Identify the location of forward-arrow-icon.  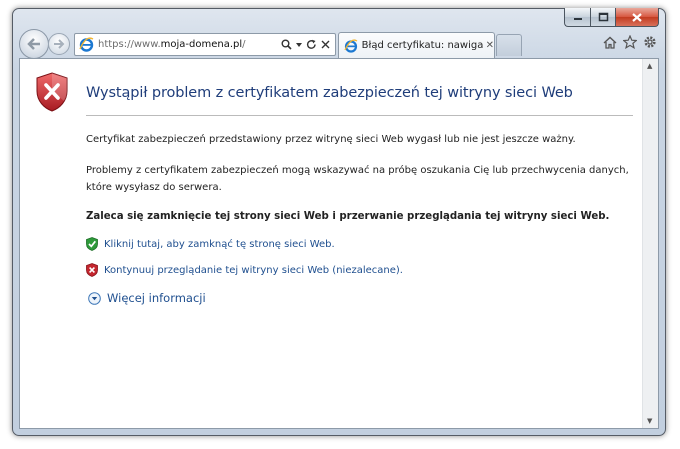
(59, 44).